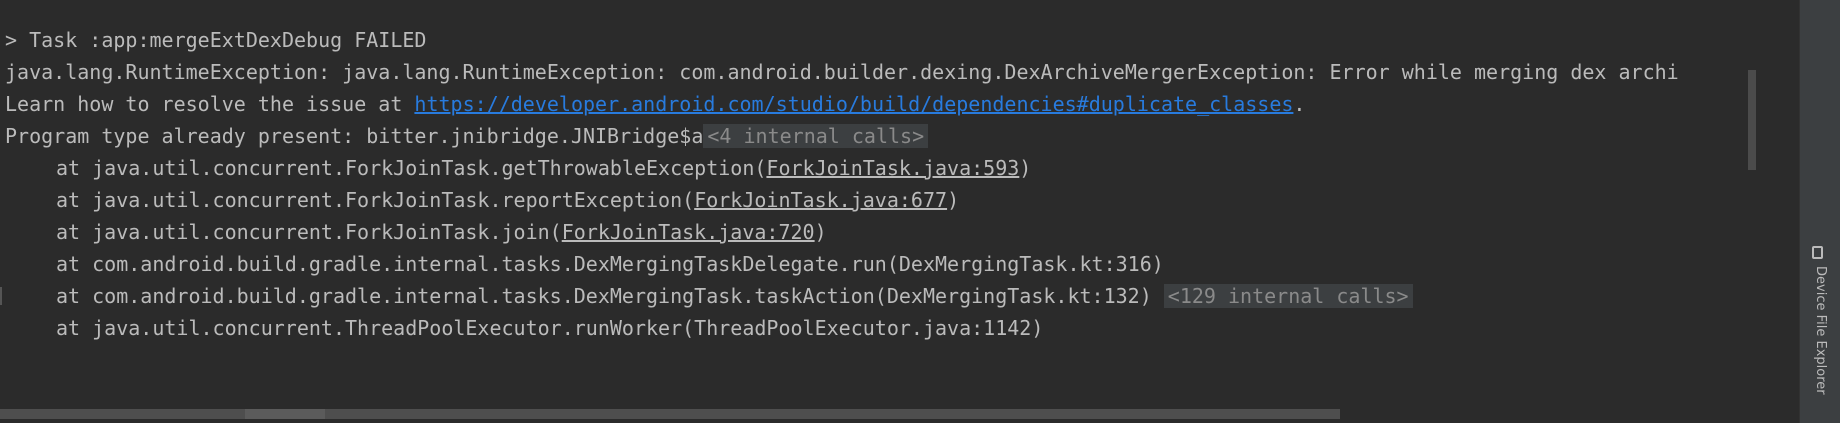  Describe the element at coordinates (285, 414) in the screenshot. I see `horizontal-scrollbar-shade` at that location.